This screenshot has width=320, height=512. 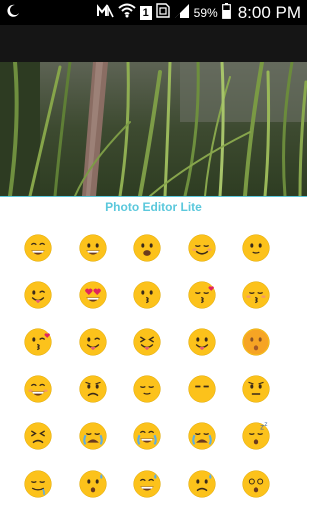 What do you see at coordinates (93, 436) in the screenshot?
I see `crying-face-icon` at bounding box center [93, 436].